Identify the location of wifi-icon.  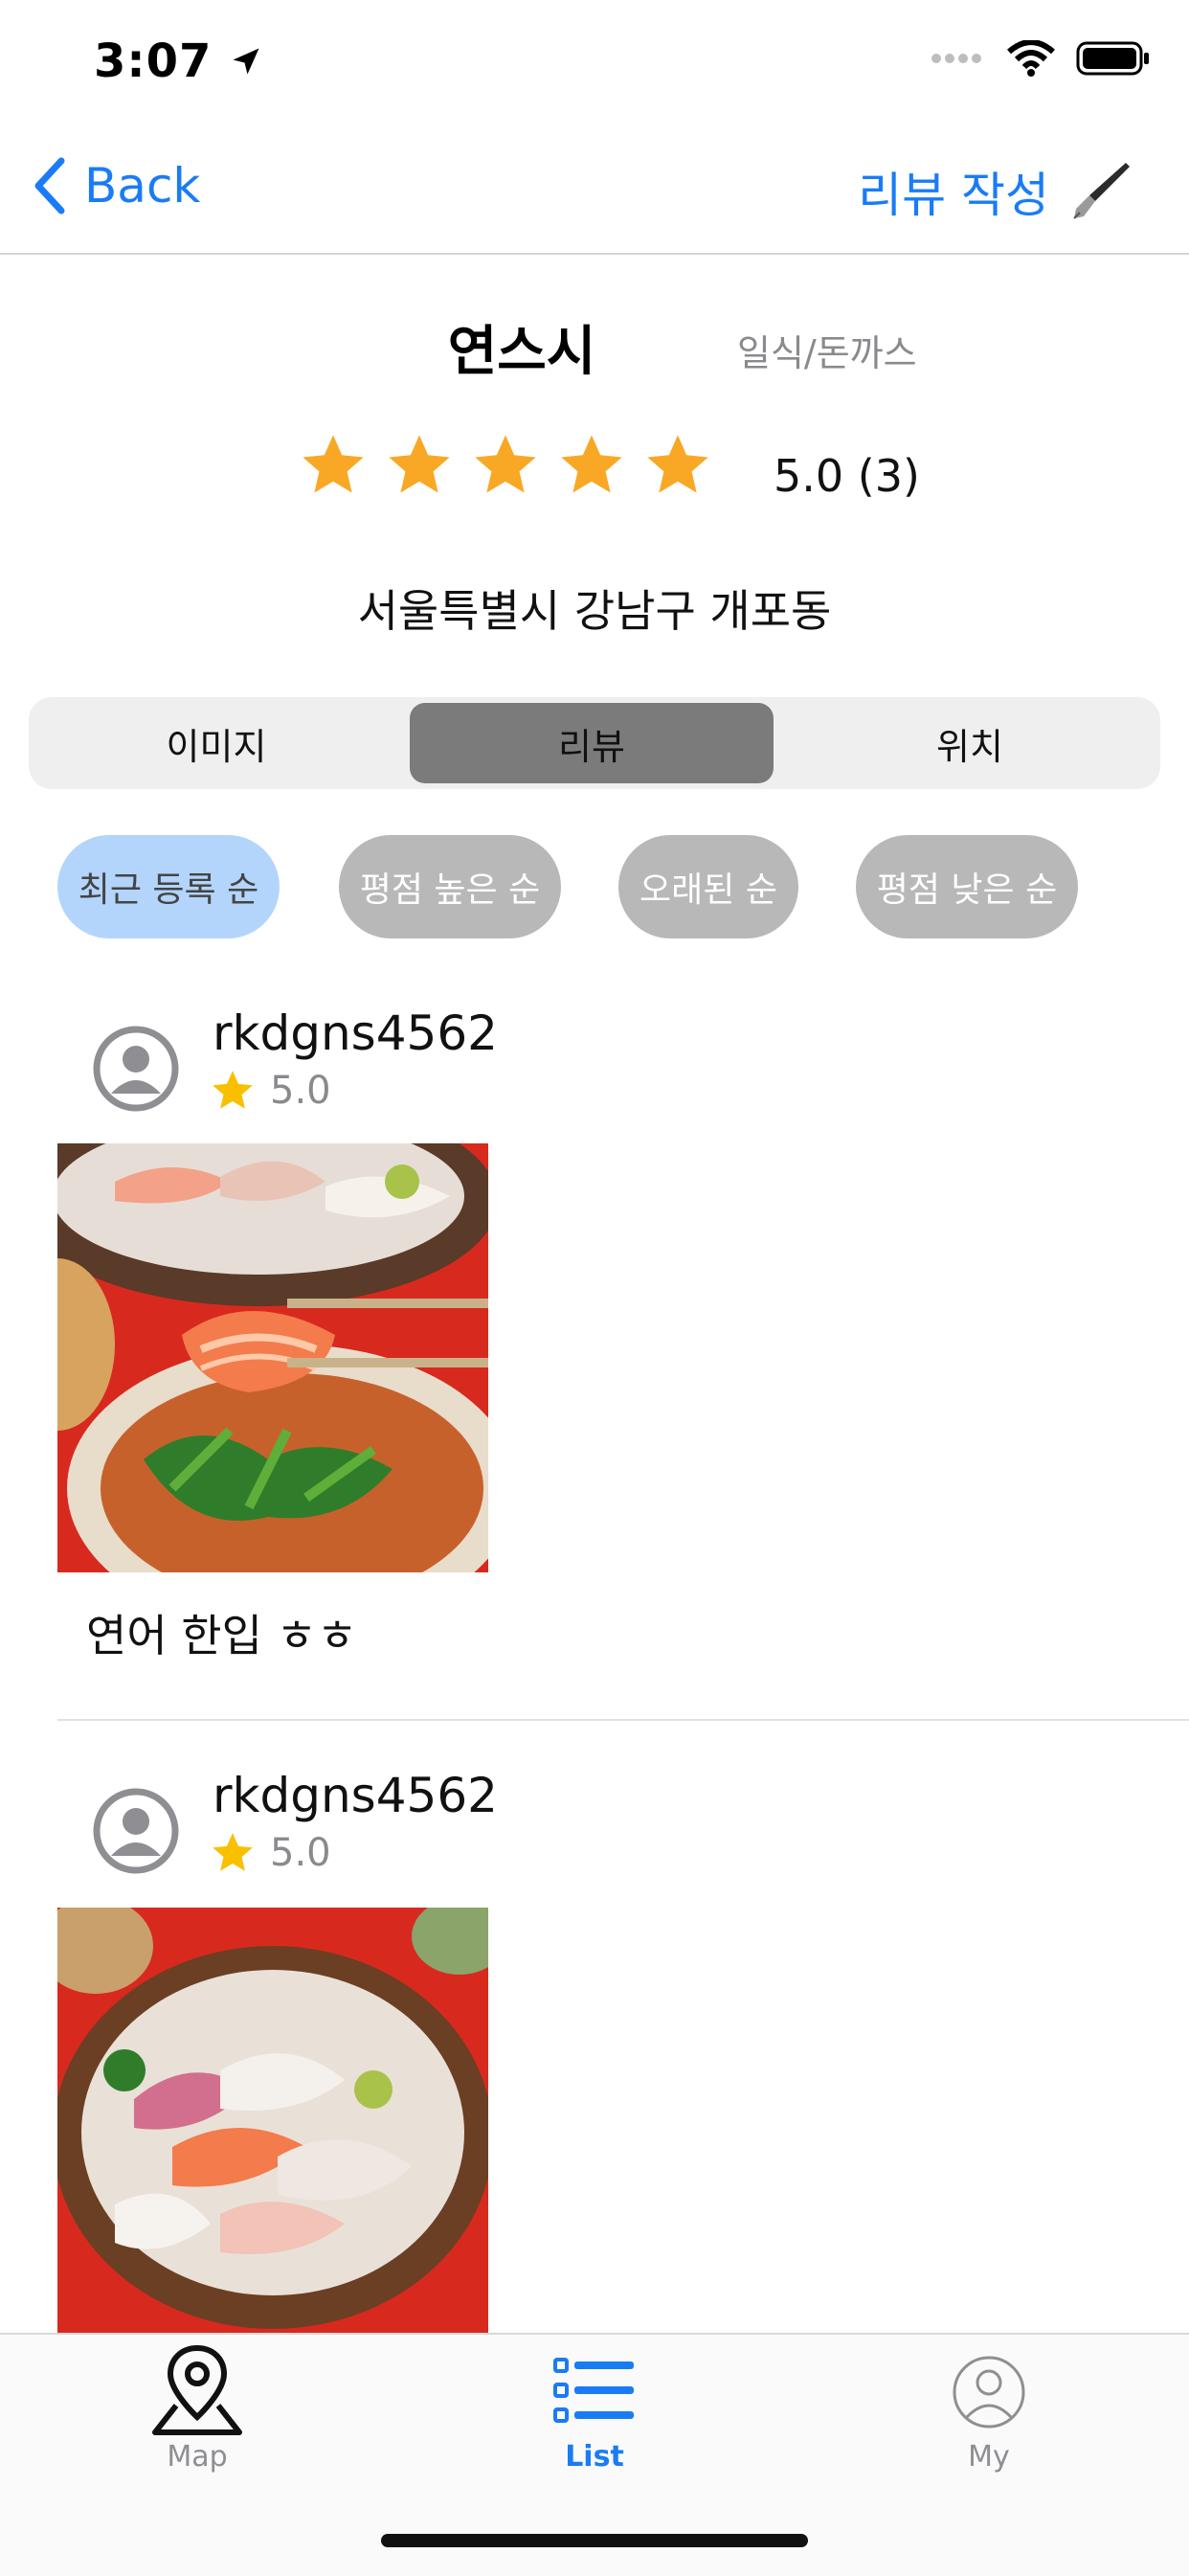
(1031, 58).